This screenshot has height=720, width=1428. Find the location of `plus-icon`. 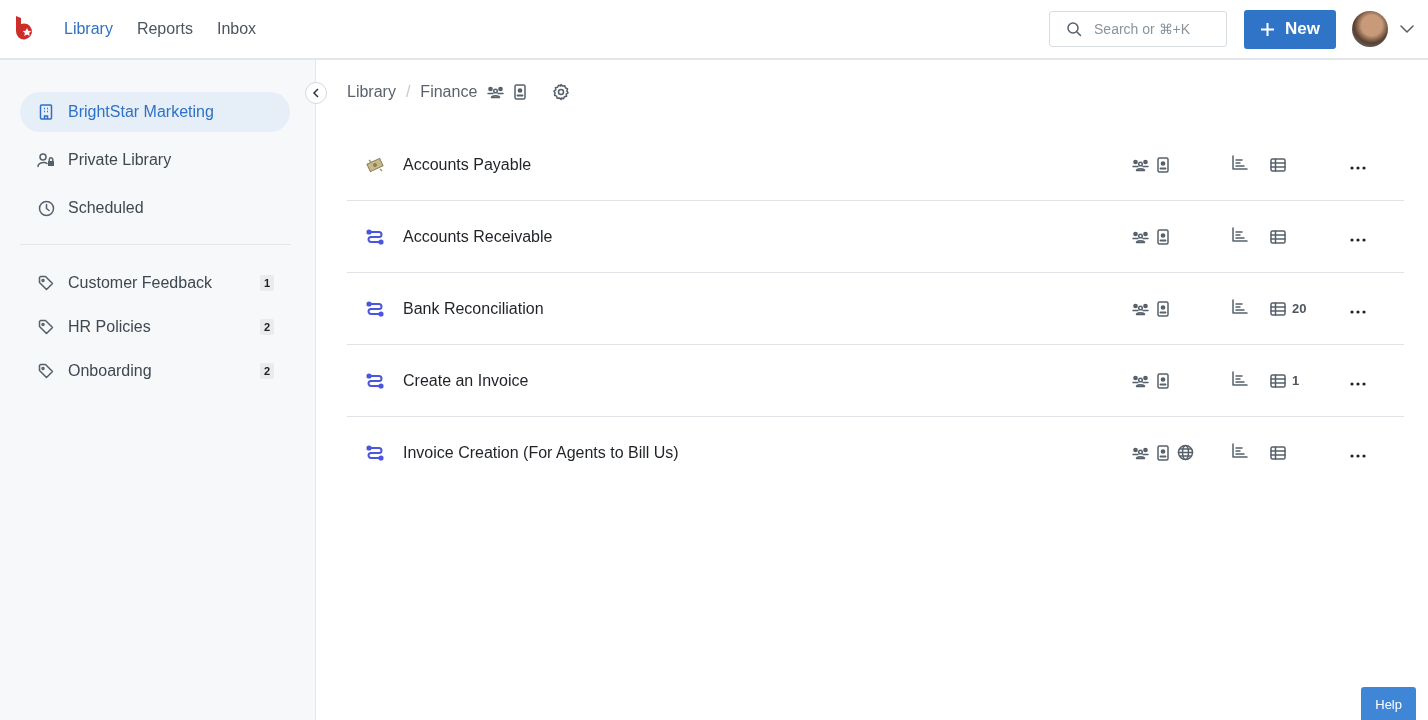

plus-icon is located at coordinates (1268, 29).